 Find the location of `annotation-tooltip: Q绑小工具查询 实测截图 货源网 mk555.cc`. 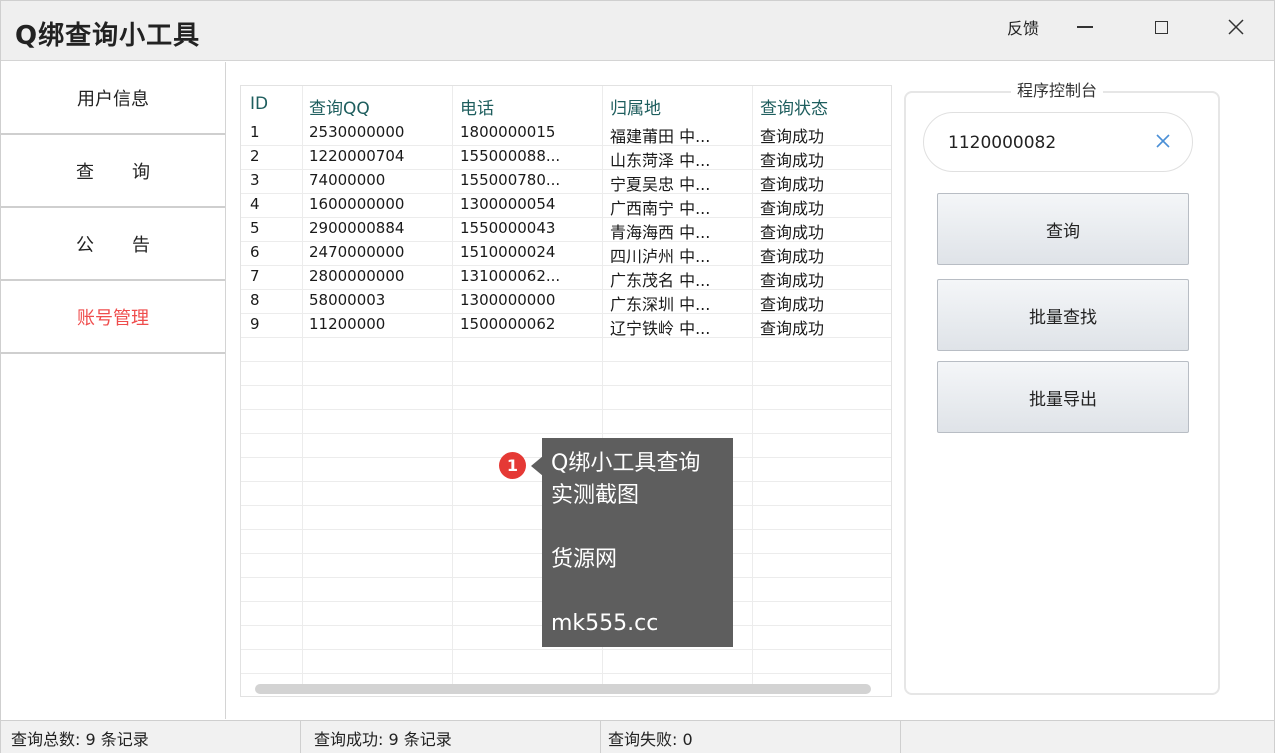

annotation-tooltip: Q绑小工具查询 实测截图 货源网 mk555.cc is located at coordinates (637, 542).